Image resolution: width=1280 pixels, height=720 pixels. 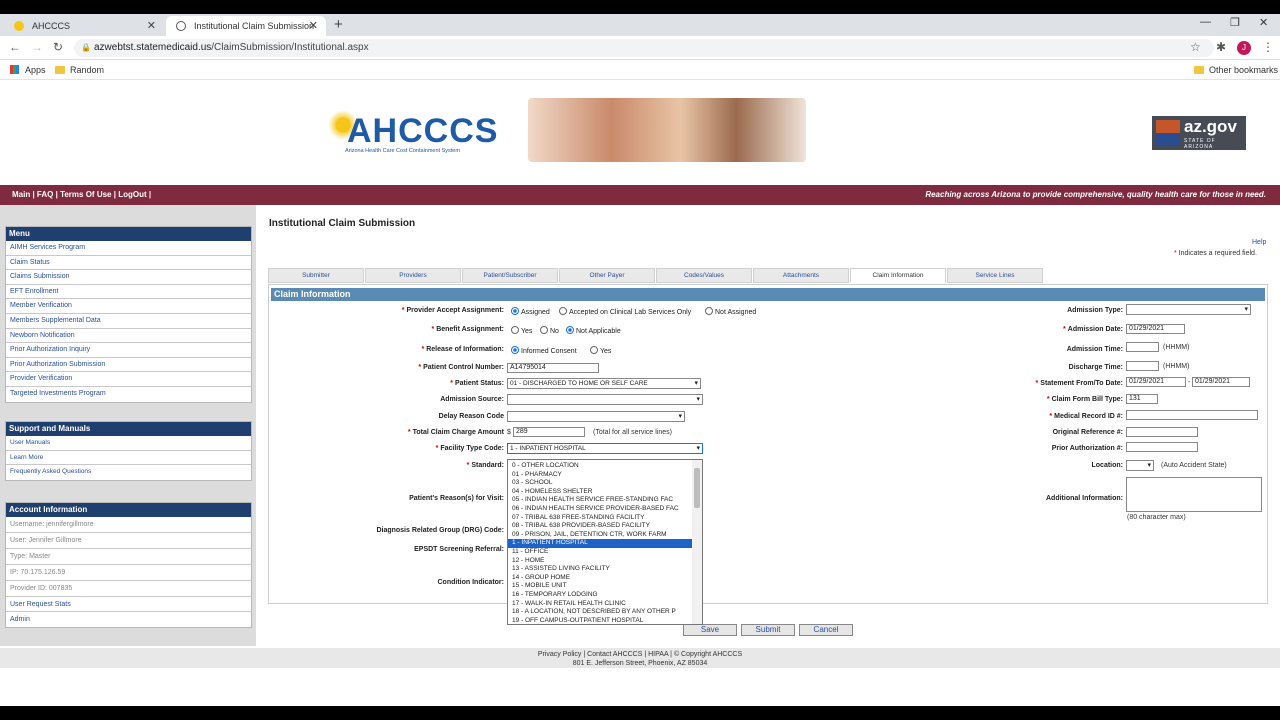 What do you see at coordinates (128, 306) in the screenshot?
I see `sidebar-item-member-verification: Member Verification` at bounding box center [128, 306].